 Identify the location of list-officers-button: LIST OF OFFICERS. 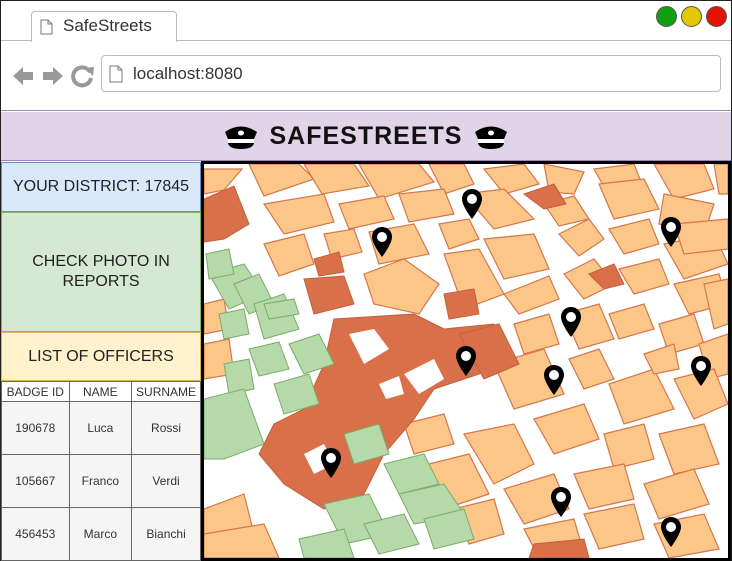
(101, 356).